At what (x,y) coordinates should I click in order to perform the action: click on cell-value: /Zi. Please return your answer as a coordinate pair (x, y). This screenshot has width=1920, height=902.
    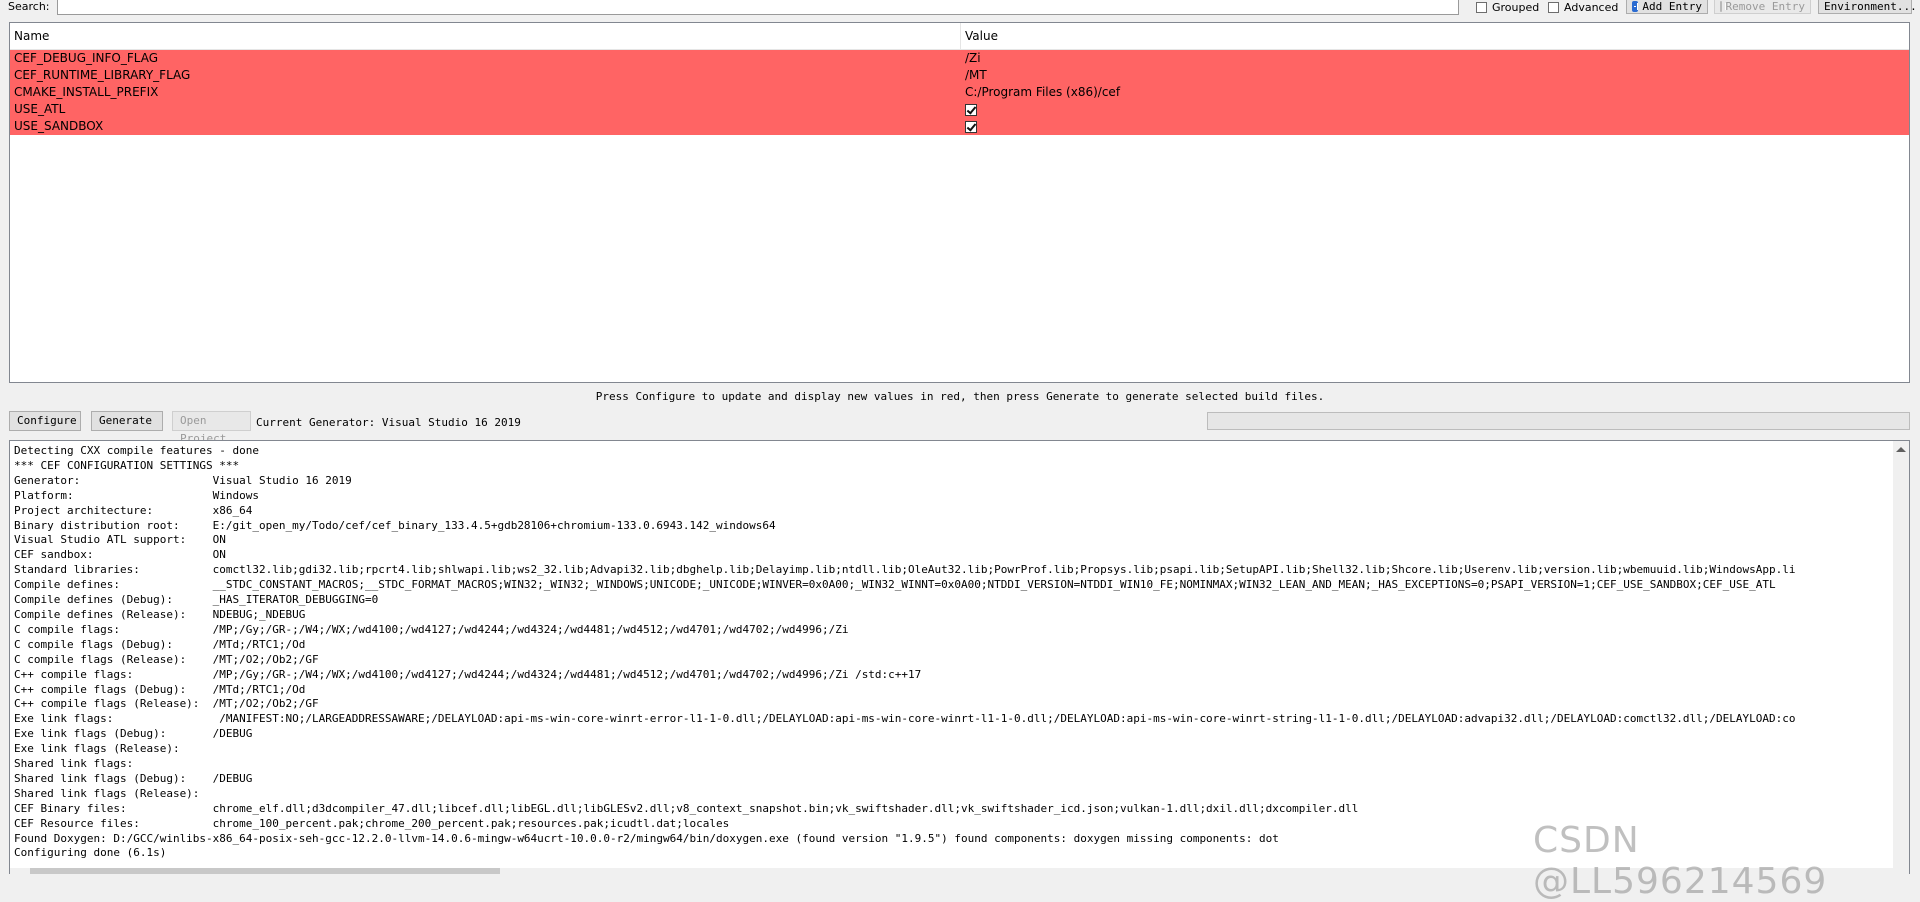
    Looking at the image, I should click on (973, 58).